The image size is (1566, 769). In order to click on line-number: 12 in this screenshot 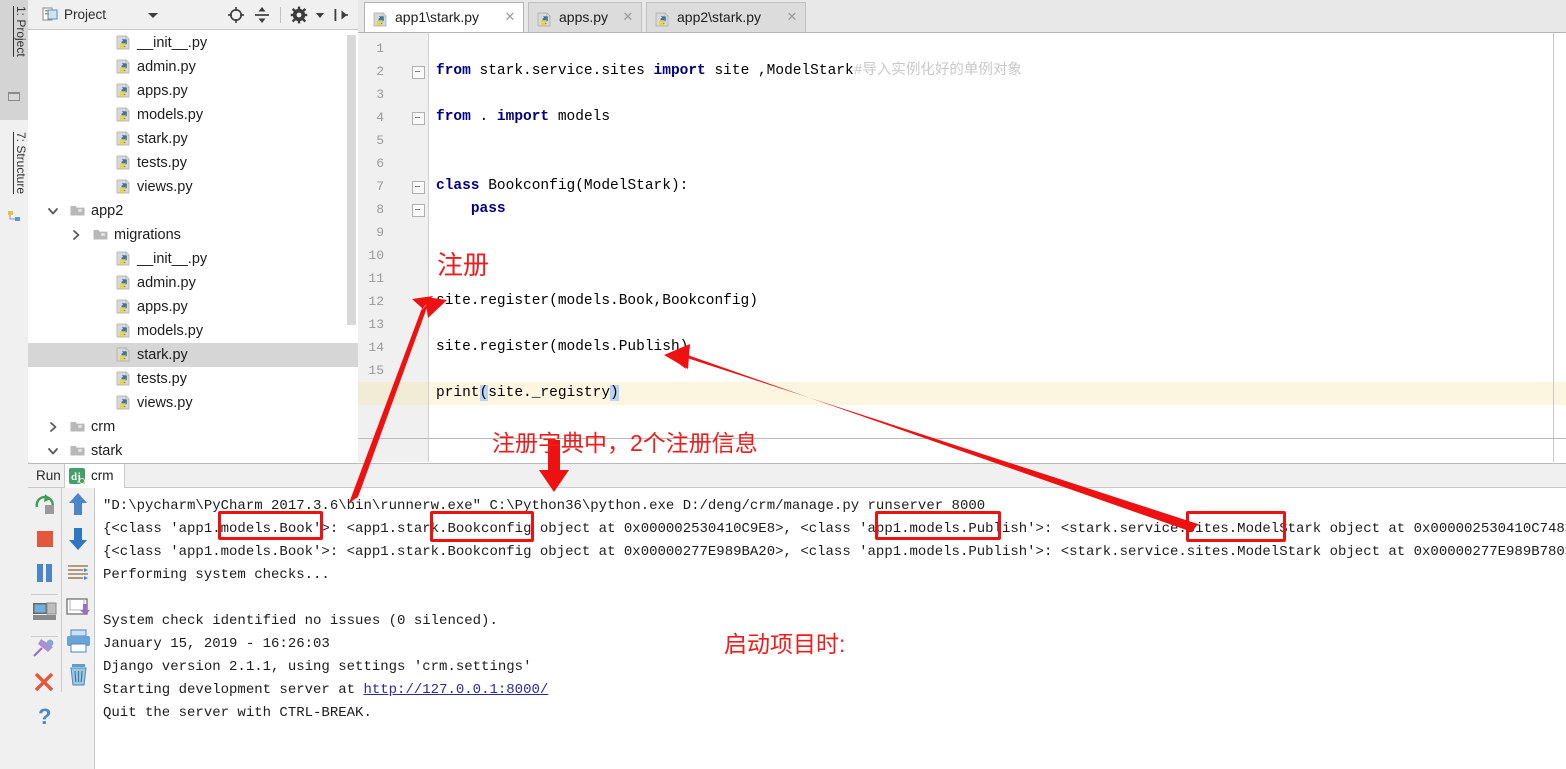, I will do `click(376, 301)`.